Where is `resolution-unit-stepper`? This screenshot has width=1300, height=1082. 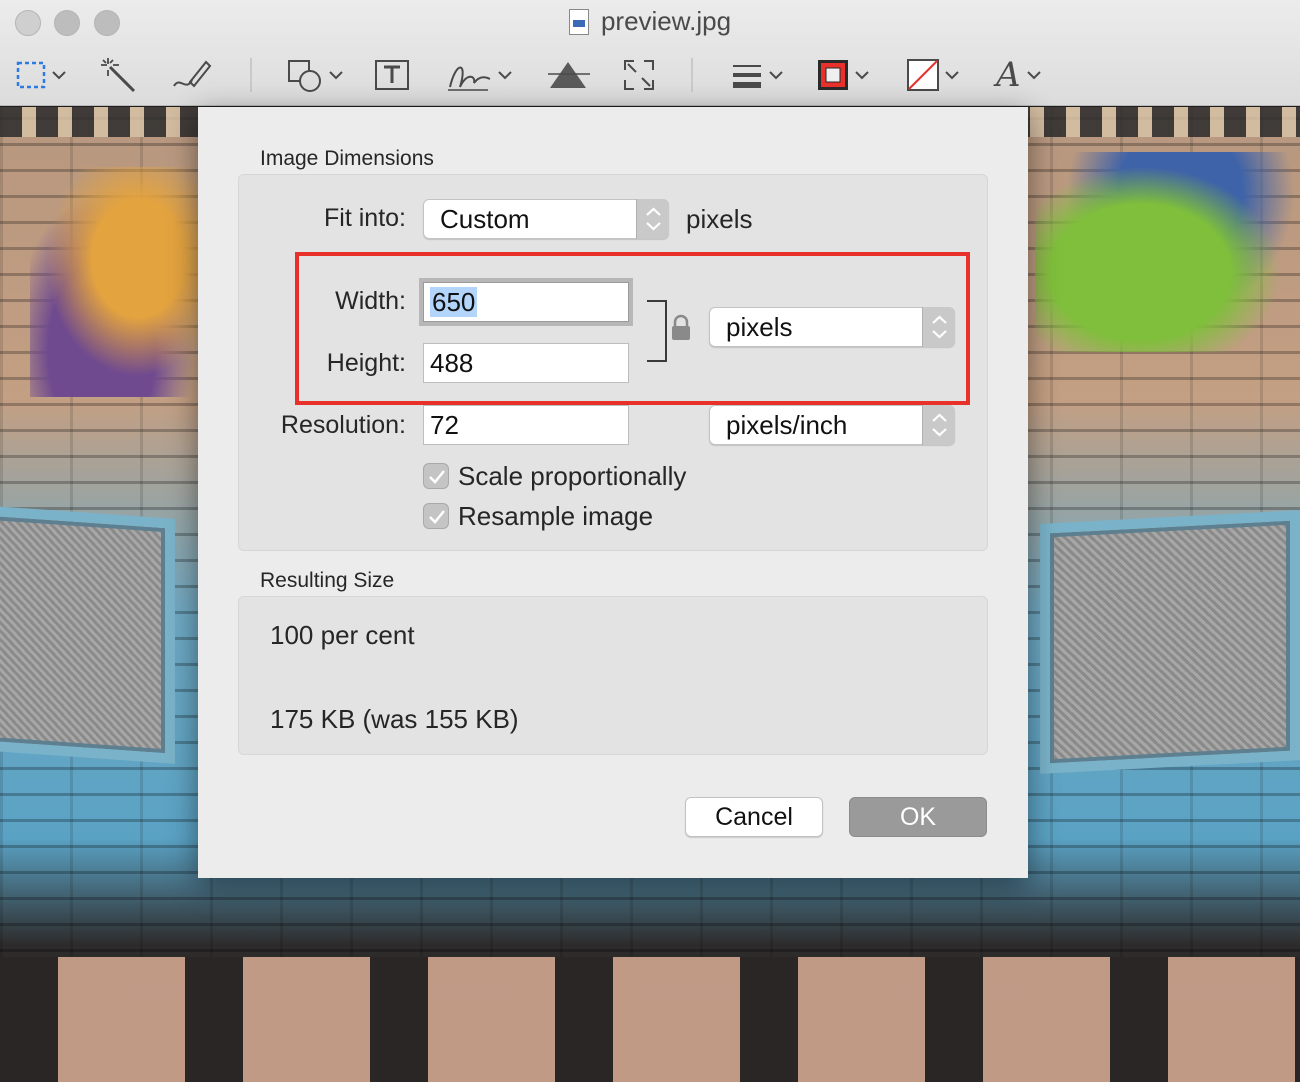 resolution-unit-stepper is located at coordinates (938, 425).